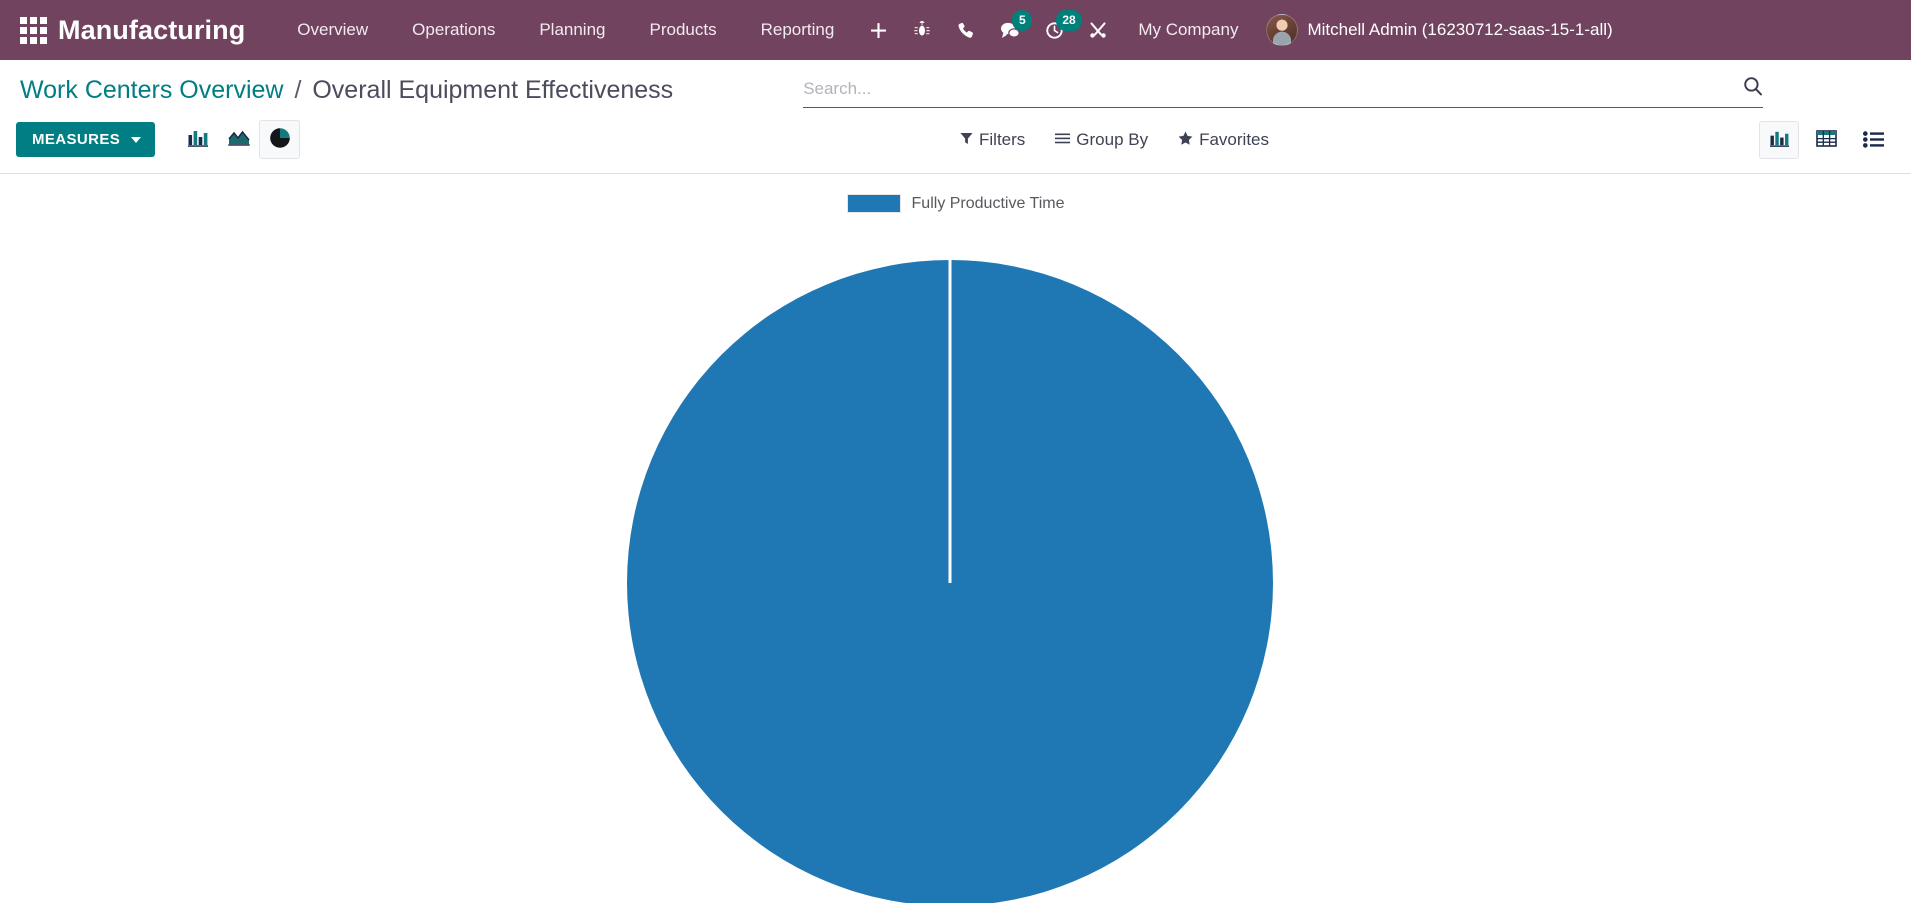 The image size is (1911, 903). I want to click on favorites-menu: Favorites, so click(1223, 140).